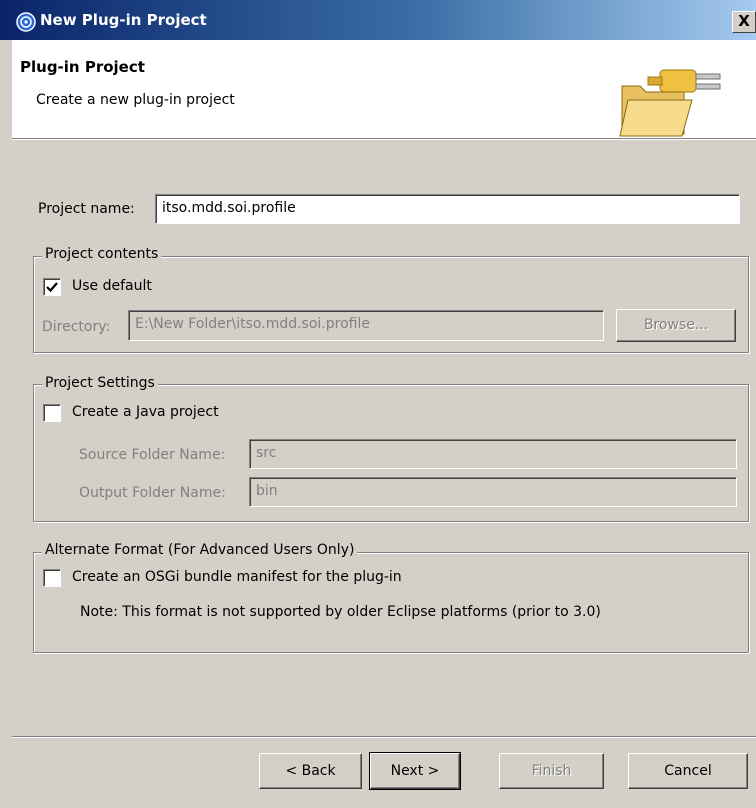  What do you see at coordinates (744, 22) in the screenshot?
I see `close-button: X` at bounding box center [744, 22].